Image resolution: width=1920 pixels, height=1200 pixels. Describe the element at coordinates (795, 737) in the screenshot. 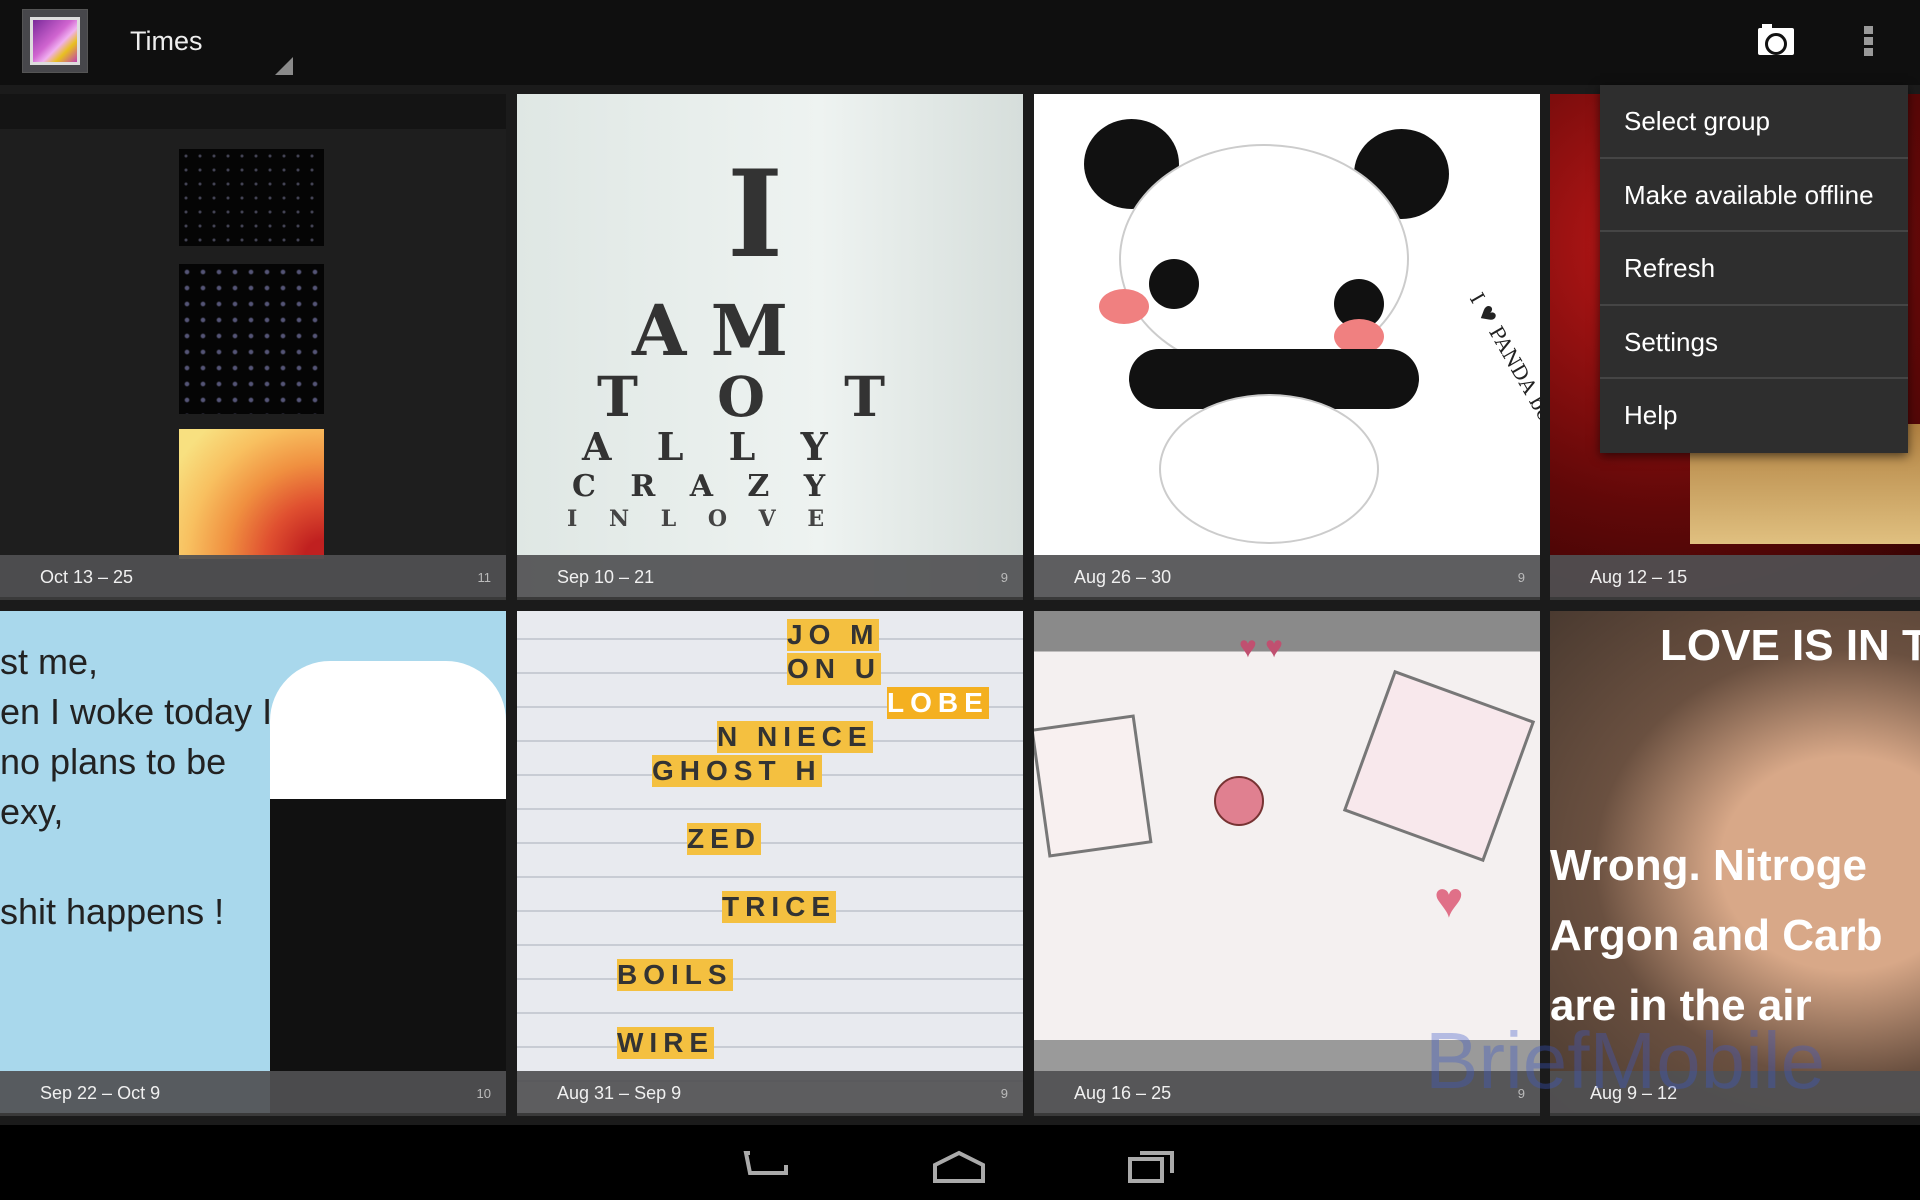

I see `image-text: N NIECE` at that location.